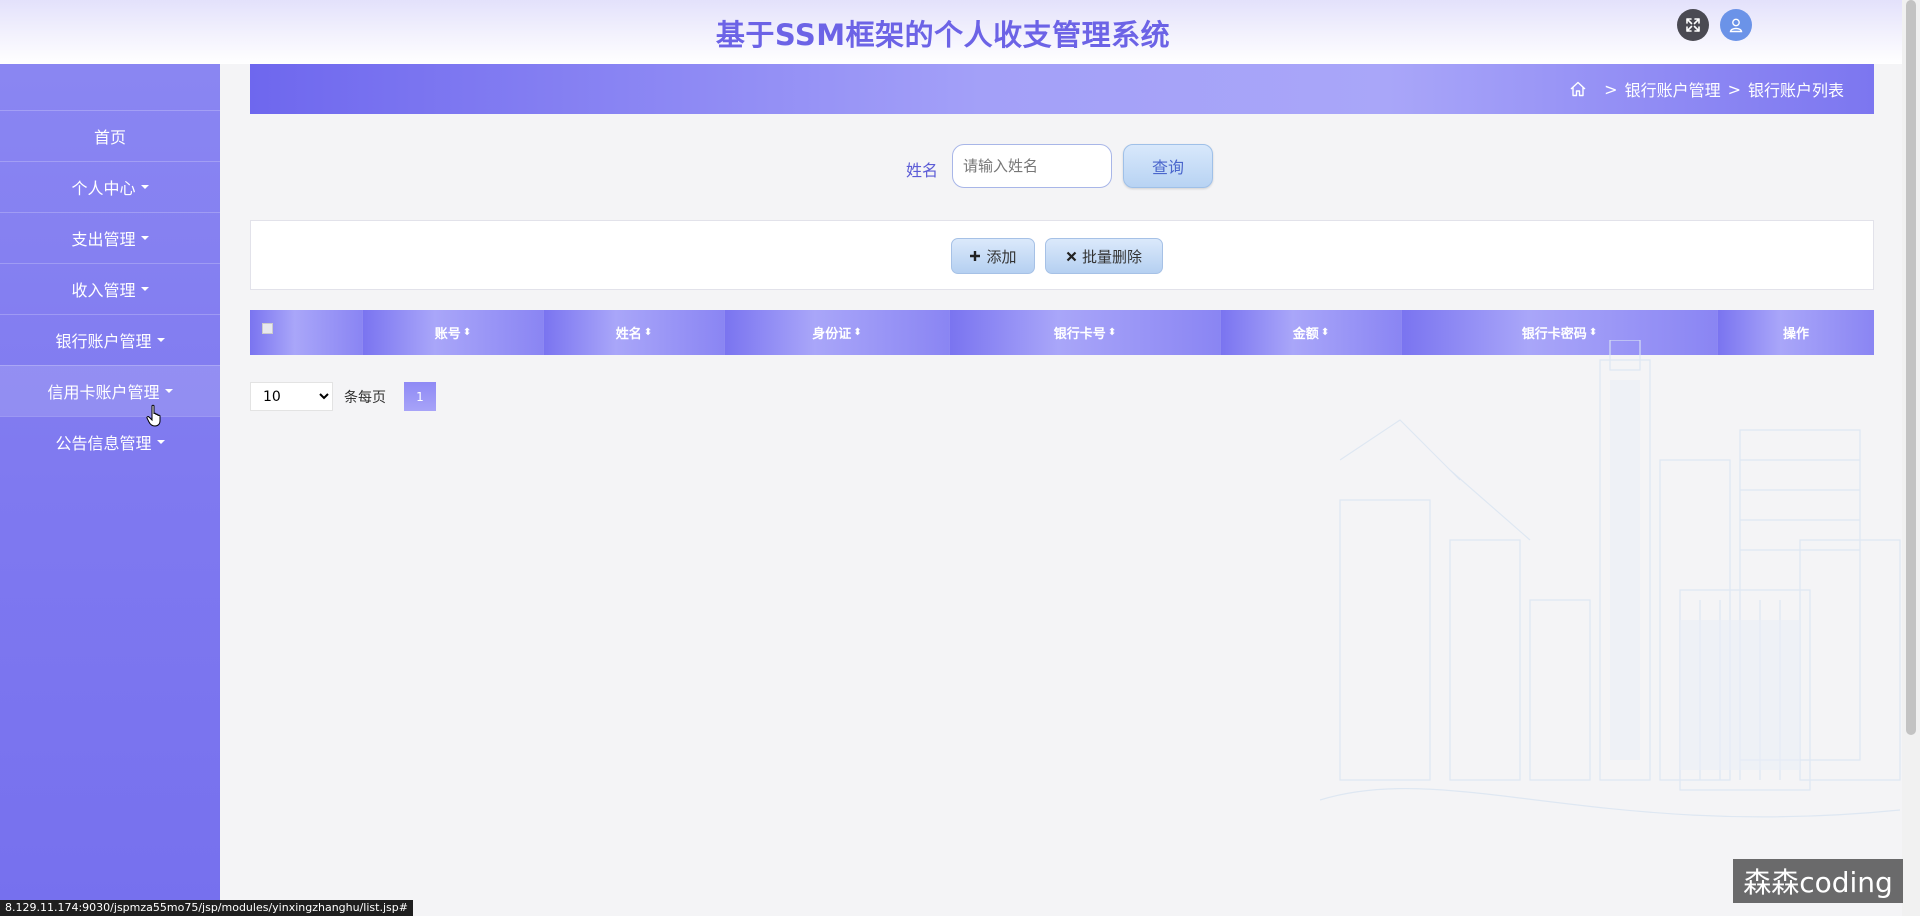 The height and width of the screenshot is (916, 1920). I want to click on query-button: 查询, so click(1168, 166).